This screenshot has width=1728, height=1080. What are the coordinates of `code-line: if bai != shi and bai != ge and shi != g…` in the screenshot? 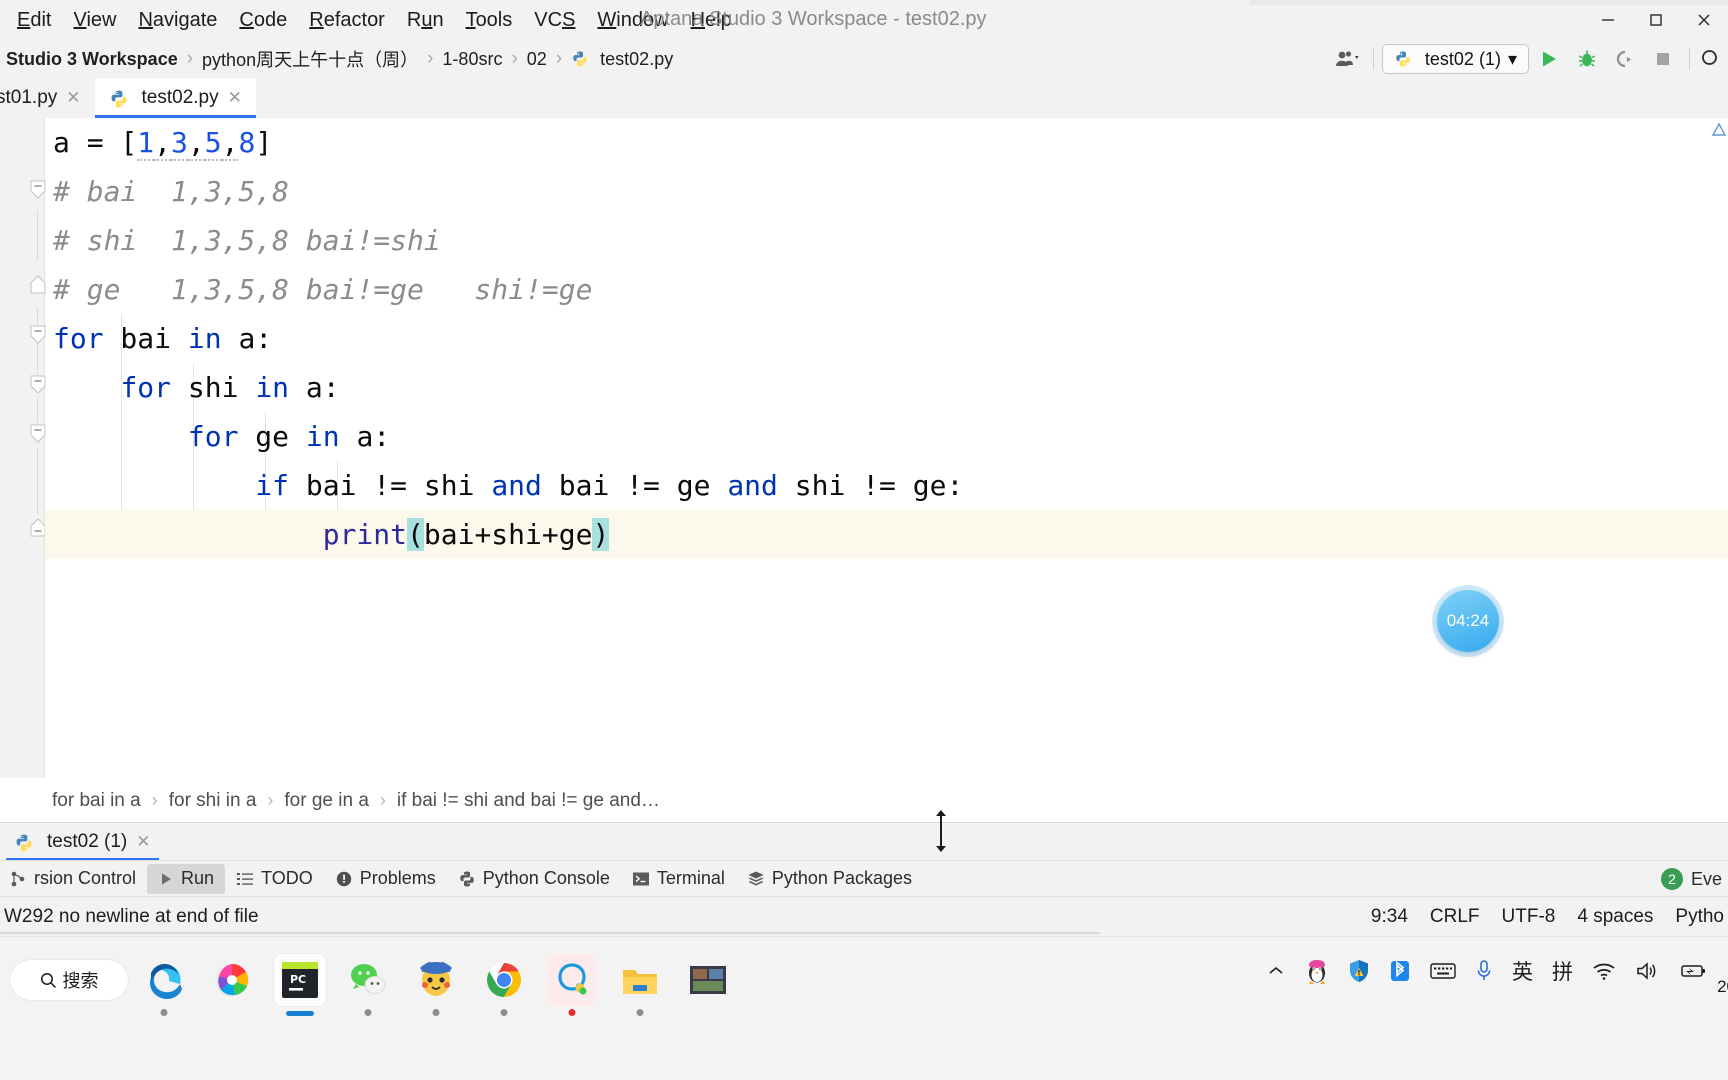 It's located at (886, 485).